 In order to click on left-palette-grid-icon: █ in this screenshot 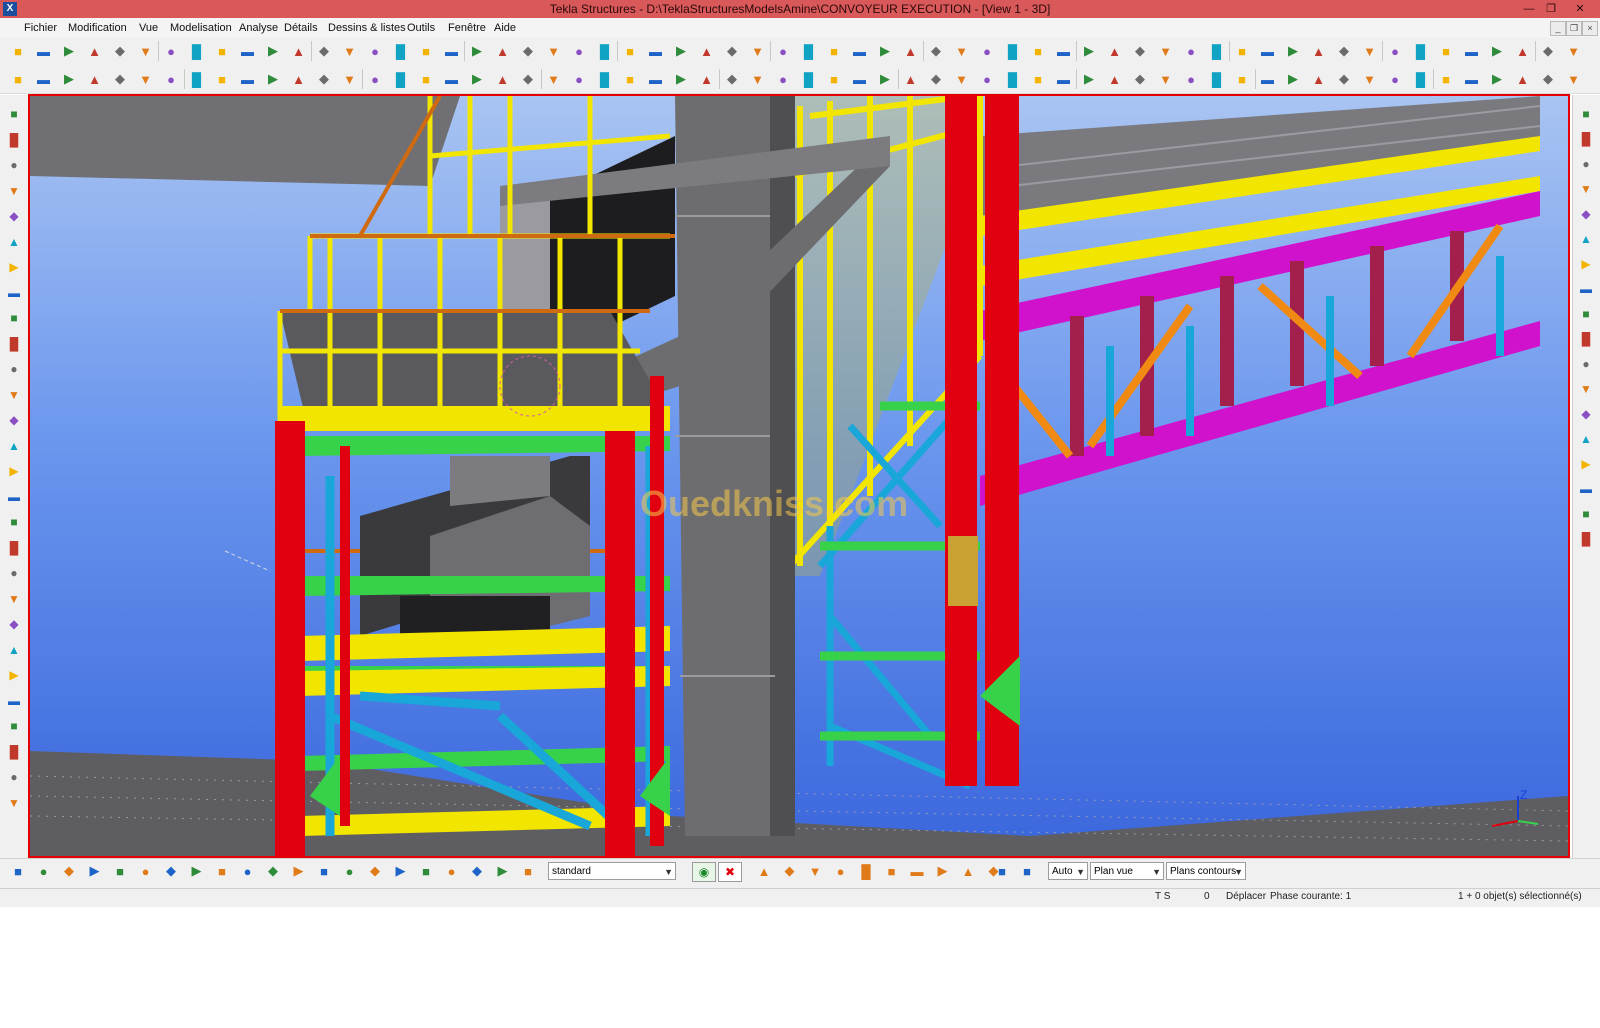, I will do `click(14, 548)`.